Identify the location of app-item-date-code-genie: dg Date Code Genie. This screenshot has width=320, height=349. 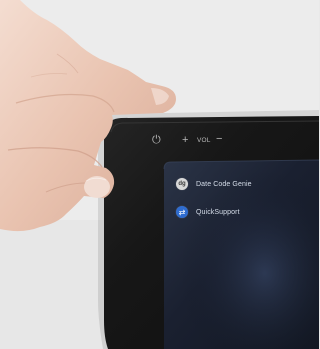
(214, 184).